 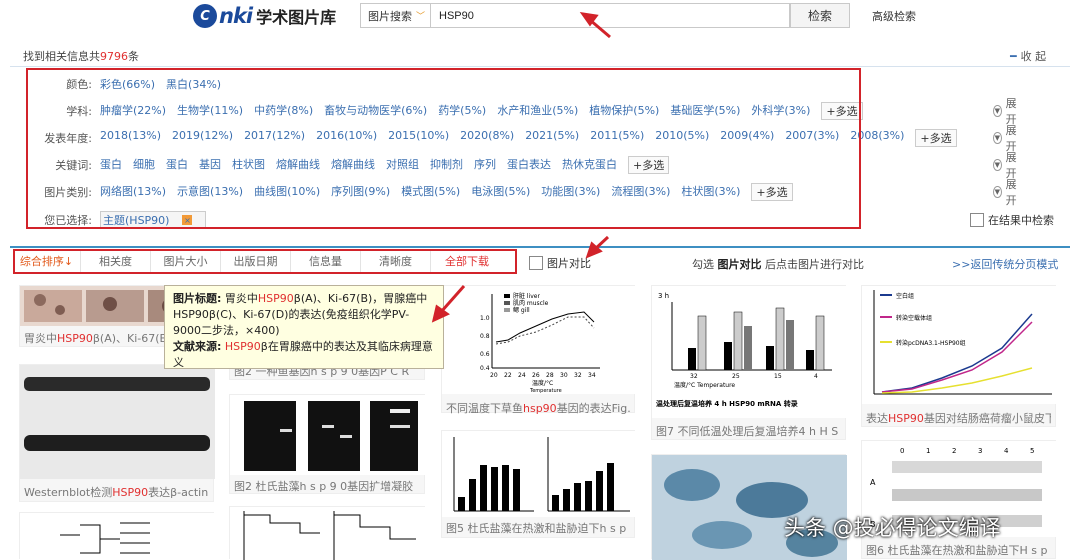 I want to click on watermark: 头条 @投必得论文编译, so click(x=892, y=528).